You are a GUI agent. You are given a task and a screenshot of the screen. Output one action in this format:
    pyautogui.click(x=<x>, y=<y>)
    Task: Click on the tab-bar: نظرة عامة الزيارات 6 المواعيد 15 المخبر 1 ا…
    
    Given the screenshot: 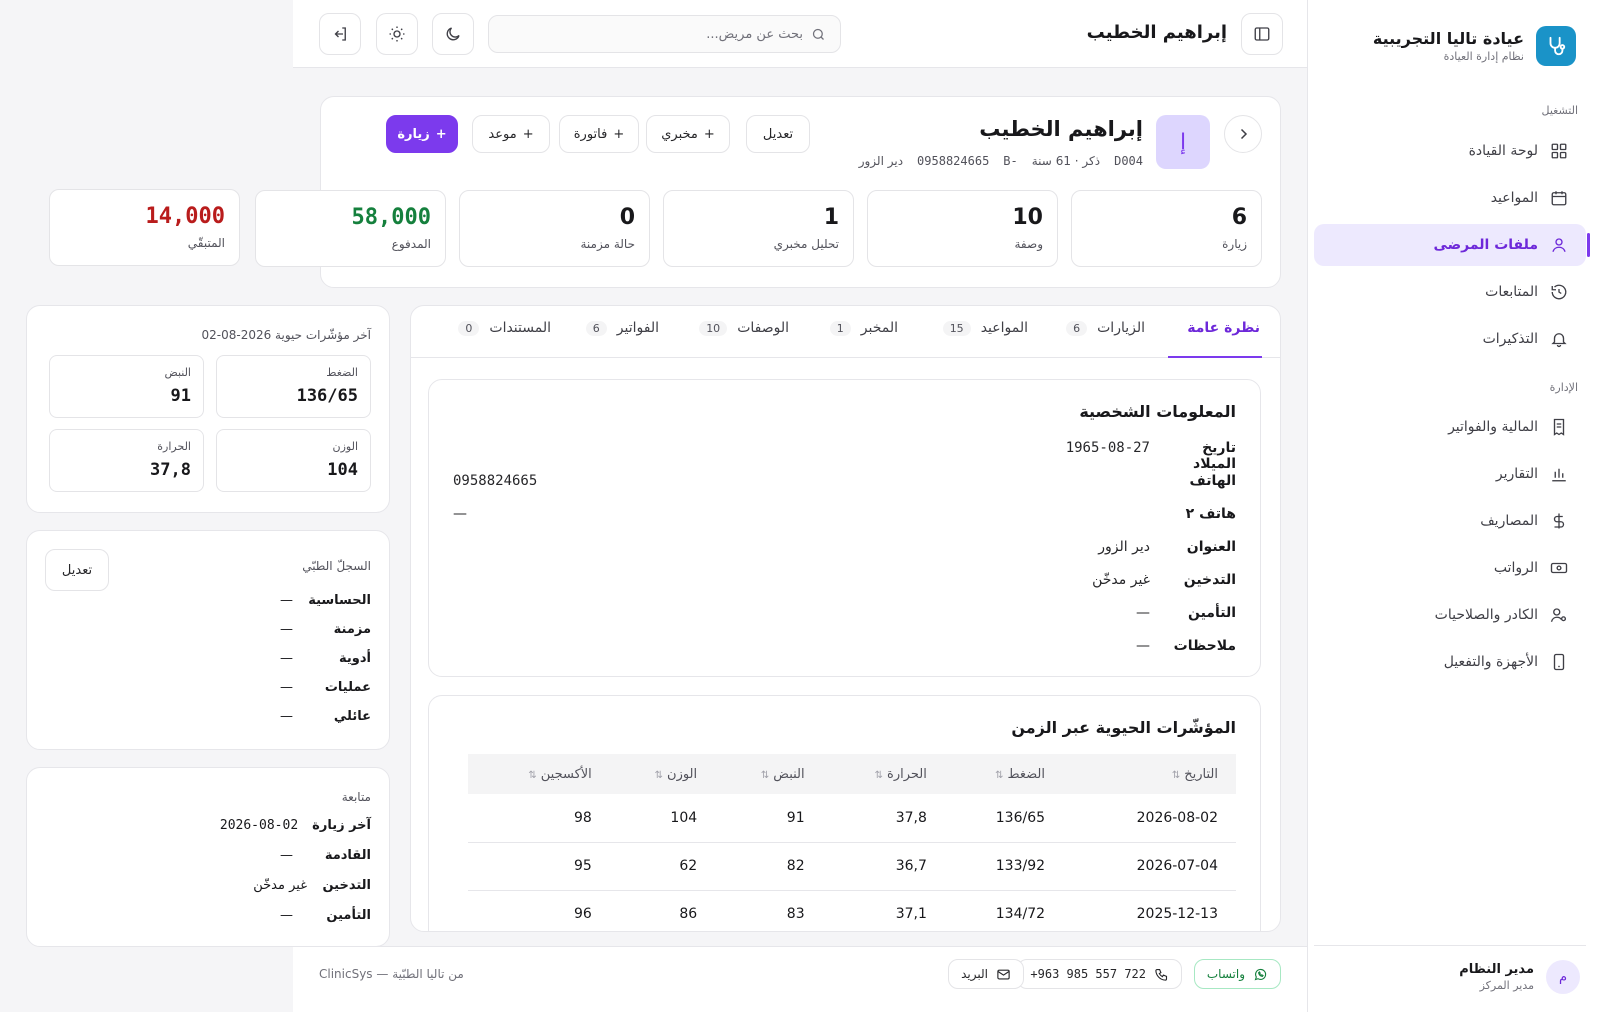 What is the action you would take?
    pyautogui.click(x=845, y=332)
    